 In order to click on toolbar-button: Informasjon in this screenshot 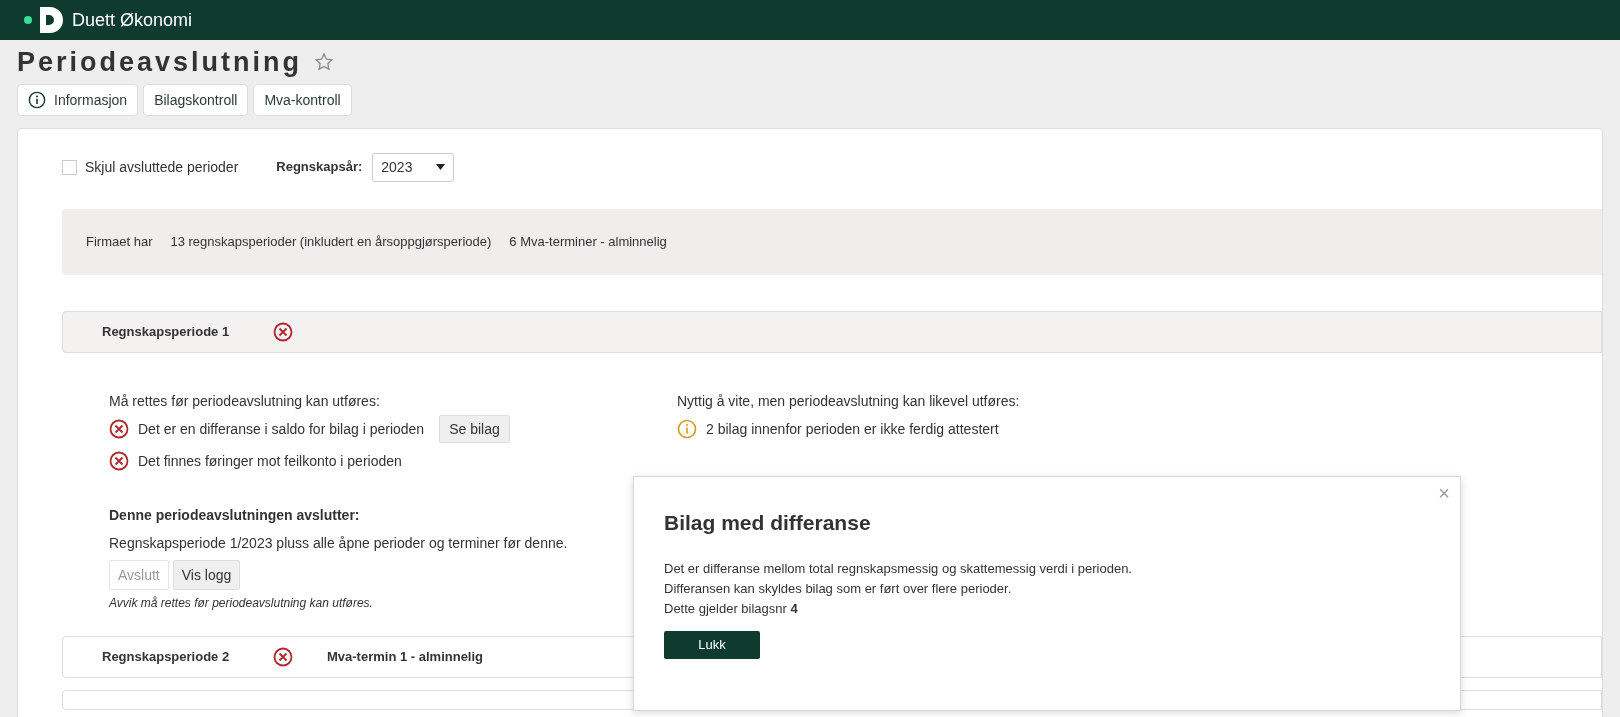, I will do `click(78, 100)`.